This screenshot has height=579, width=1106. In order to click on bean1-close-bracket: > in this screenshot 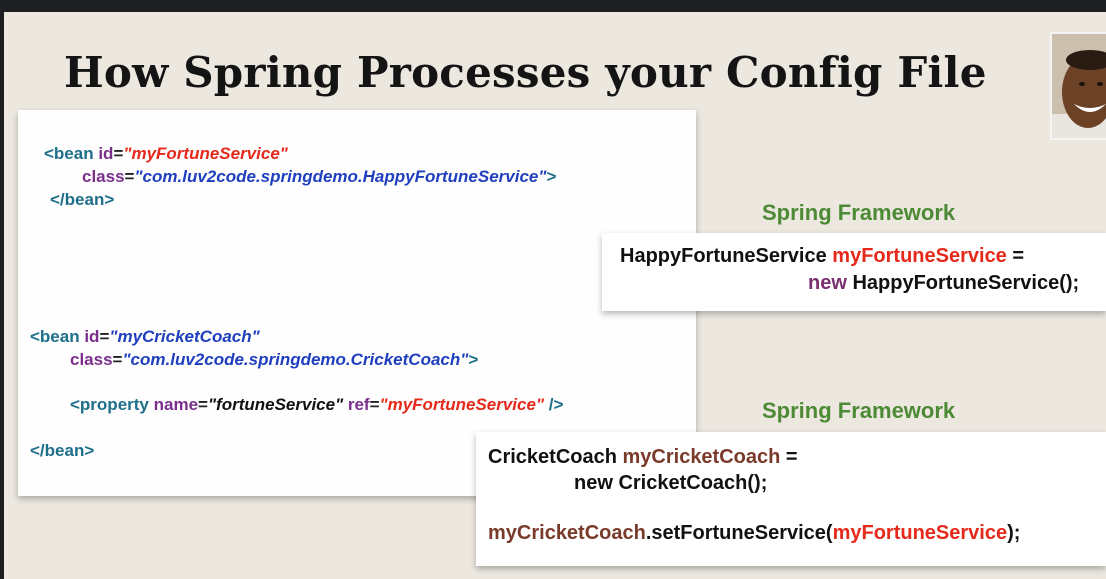, I will do `click(551, 176)`.